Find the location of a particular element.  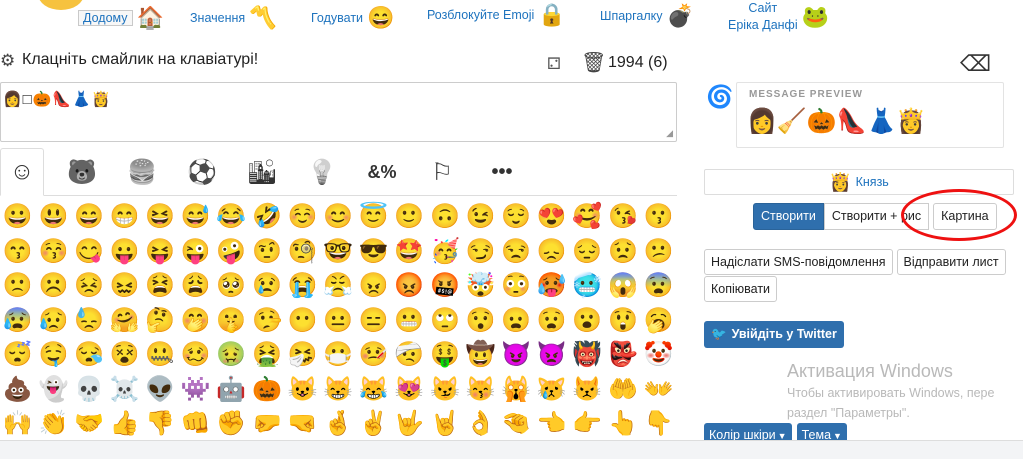

emoji-key: 😜 is located at coordinates (196, 252).